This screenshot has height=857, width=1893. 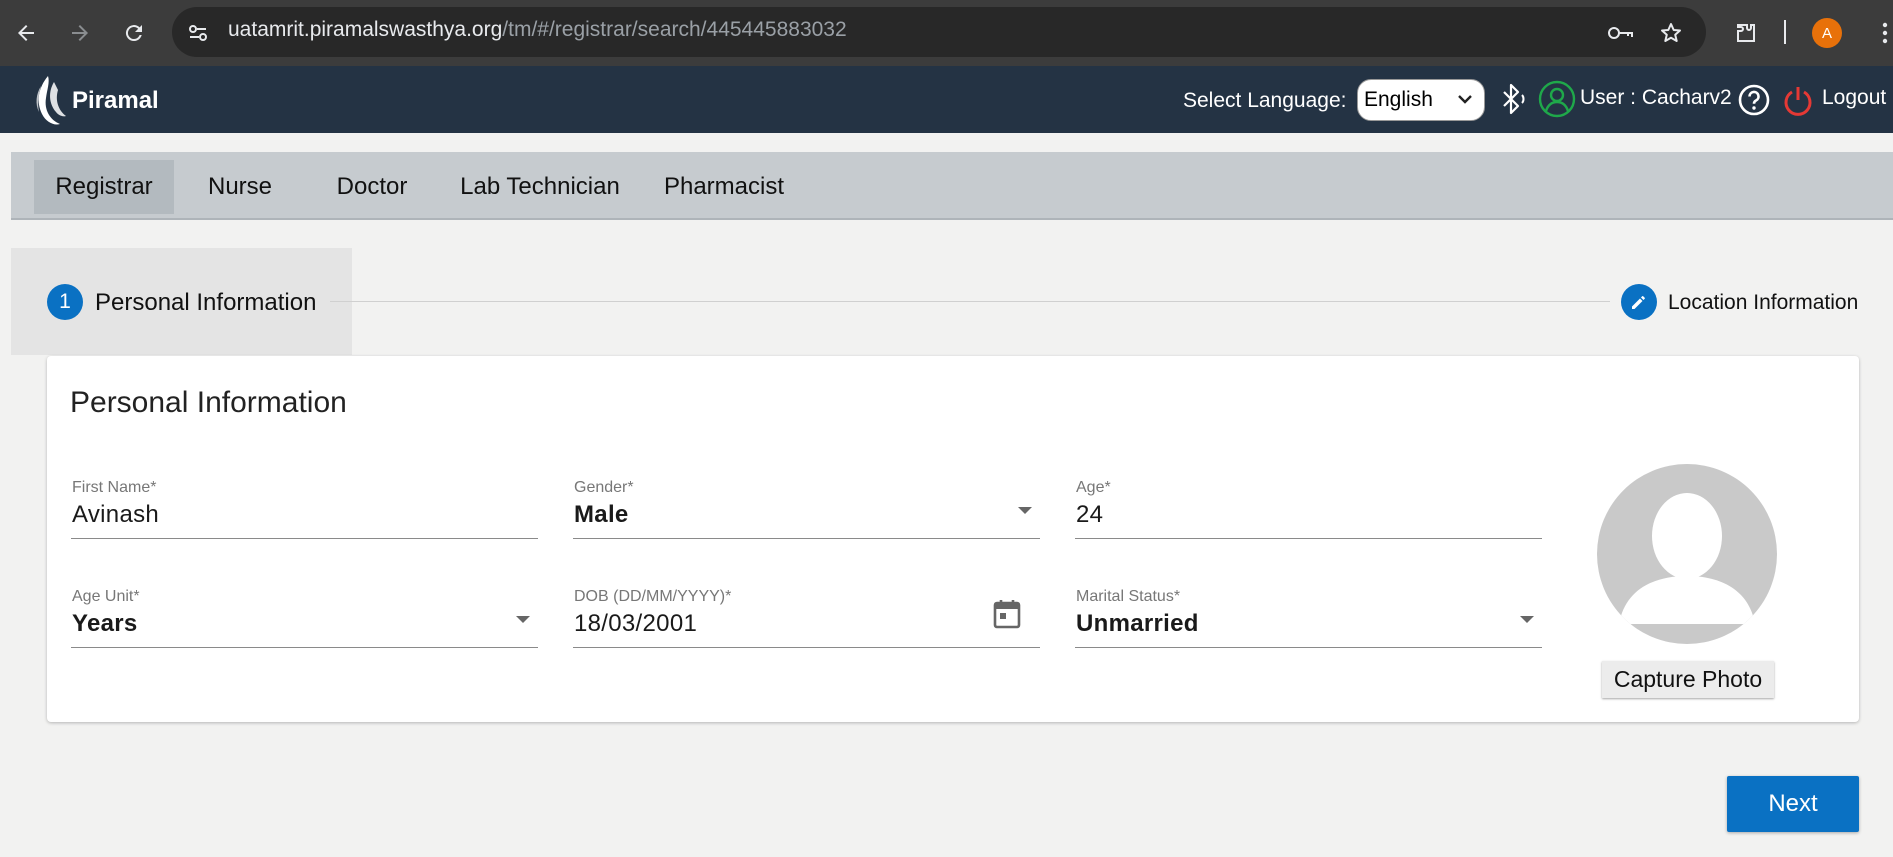 I want to click on age-label: Age*, so click(x=1093, y=487).